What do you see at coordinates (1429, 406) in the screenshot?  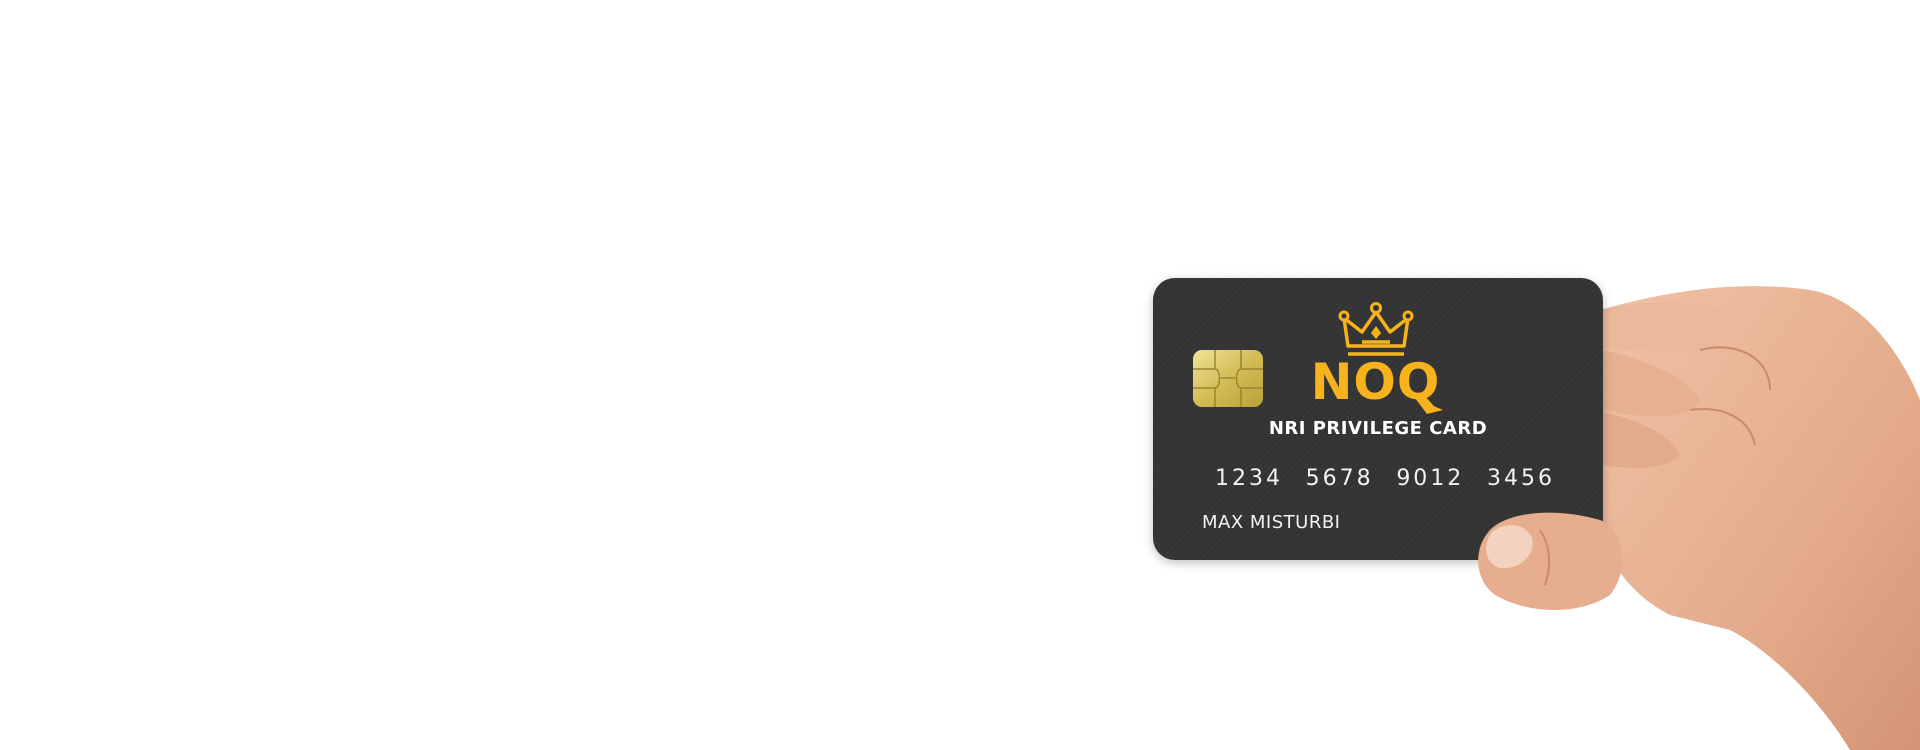 I see `logo-tail-mark` at bounding box center [1429, 406].